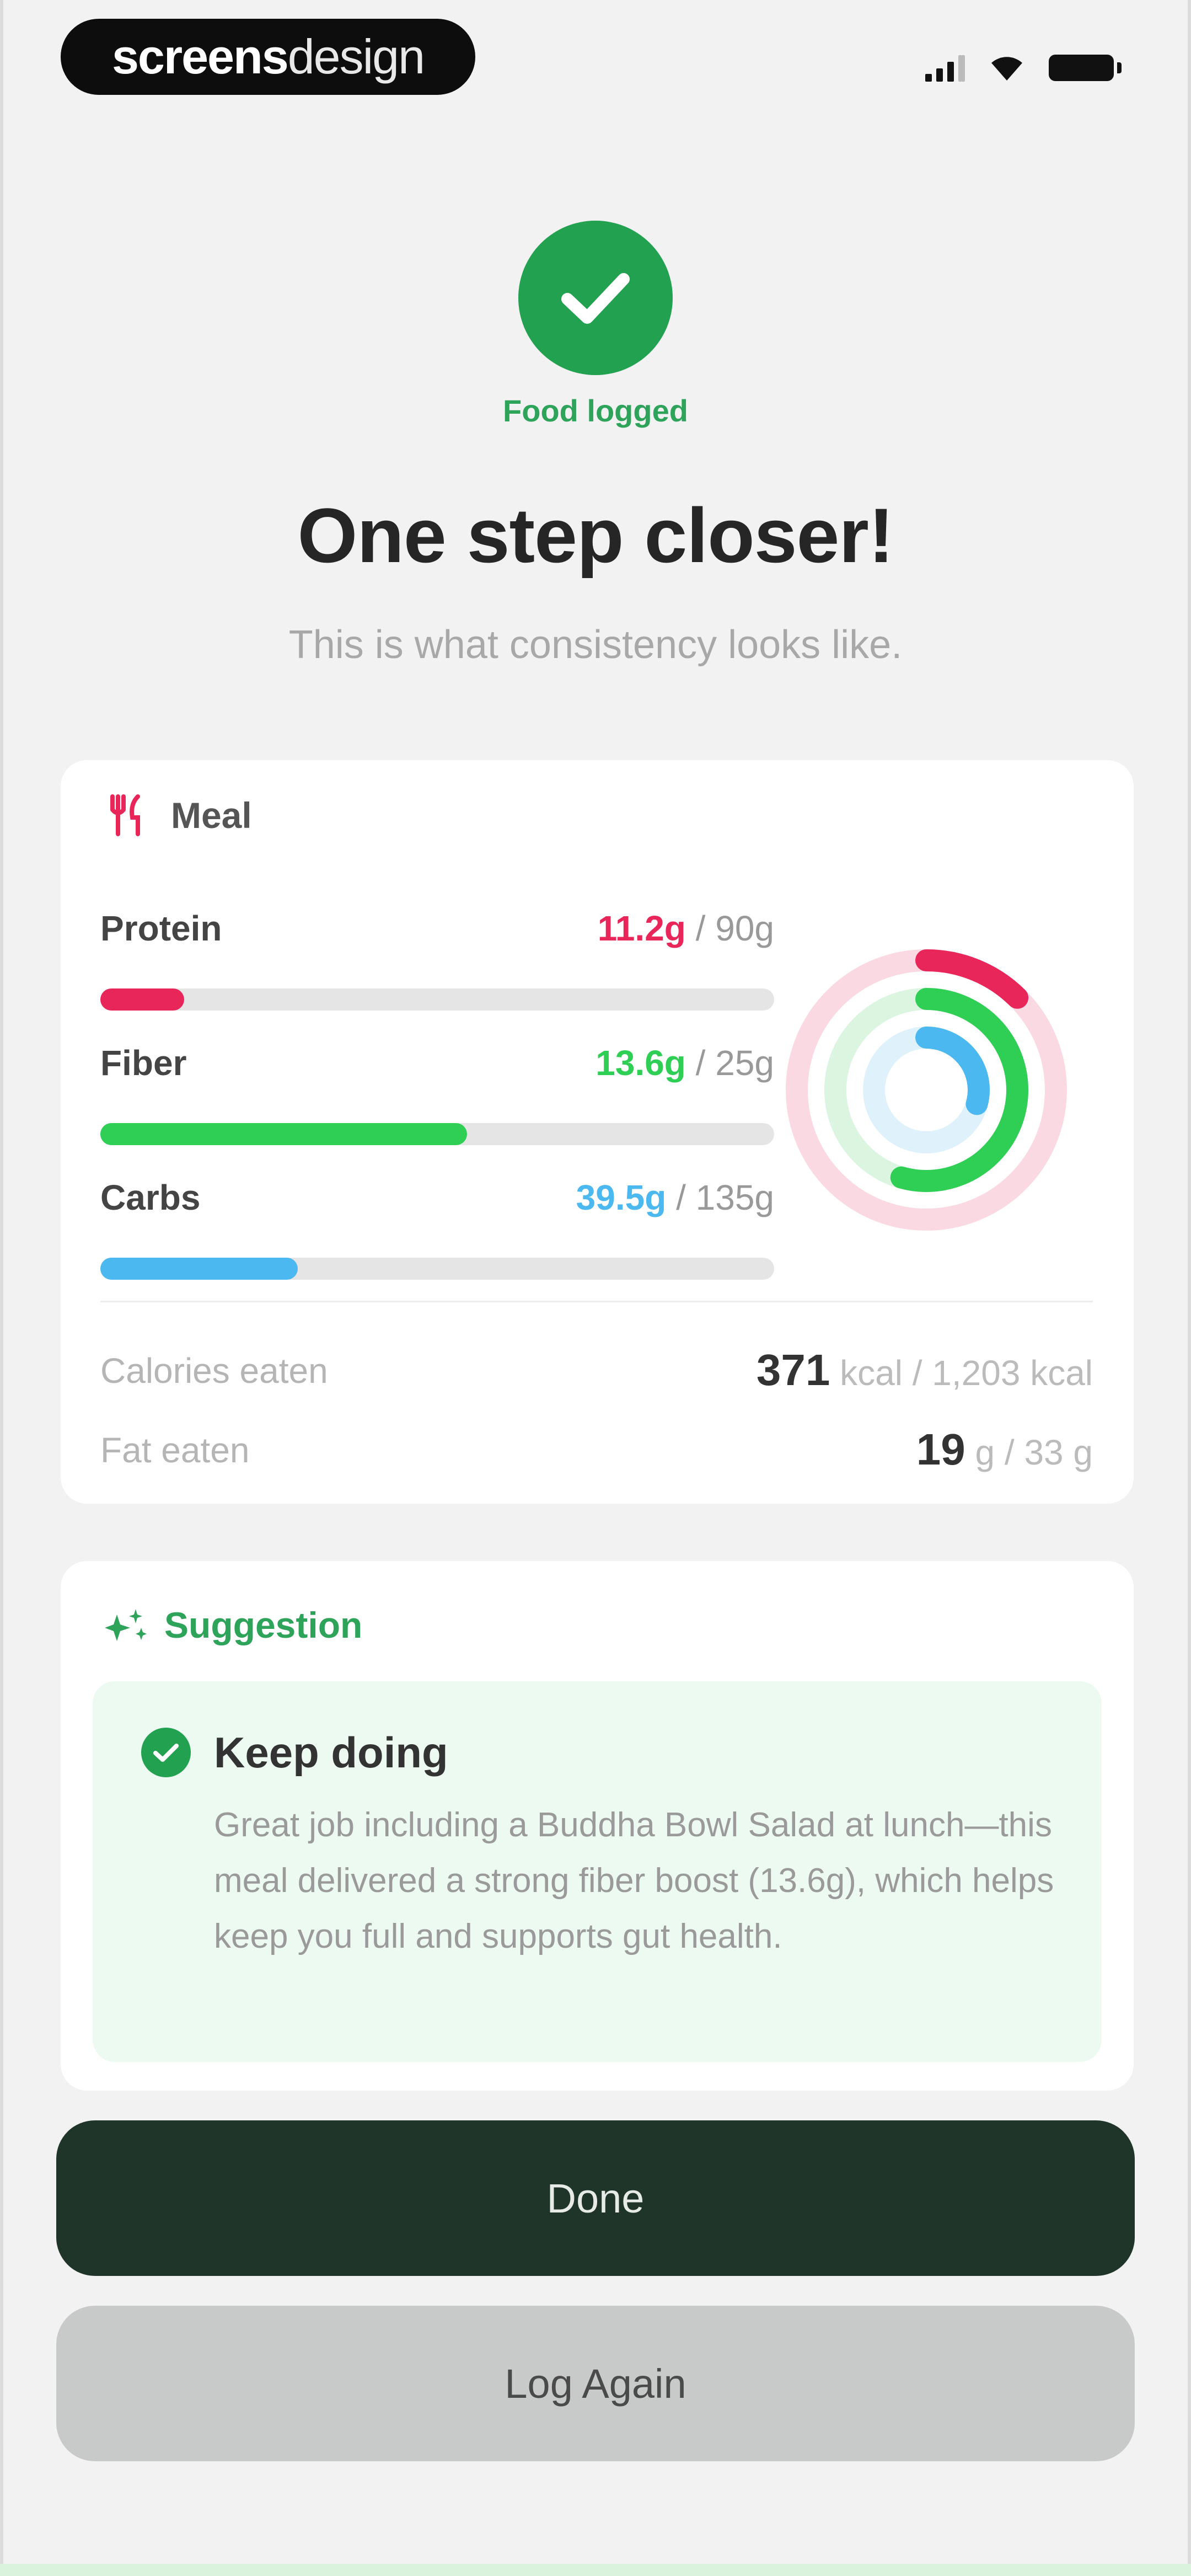 The width and height of the screenshot is (1191, 2576). What do you see at coordinates (622, 1197) in the screenshot?
I see `macro-current: 39.5g` at bounding box center [622, 1197].